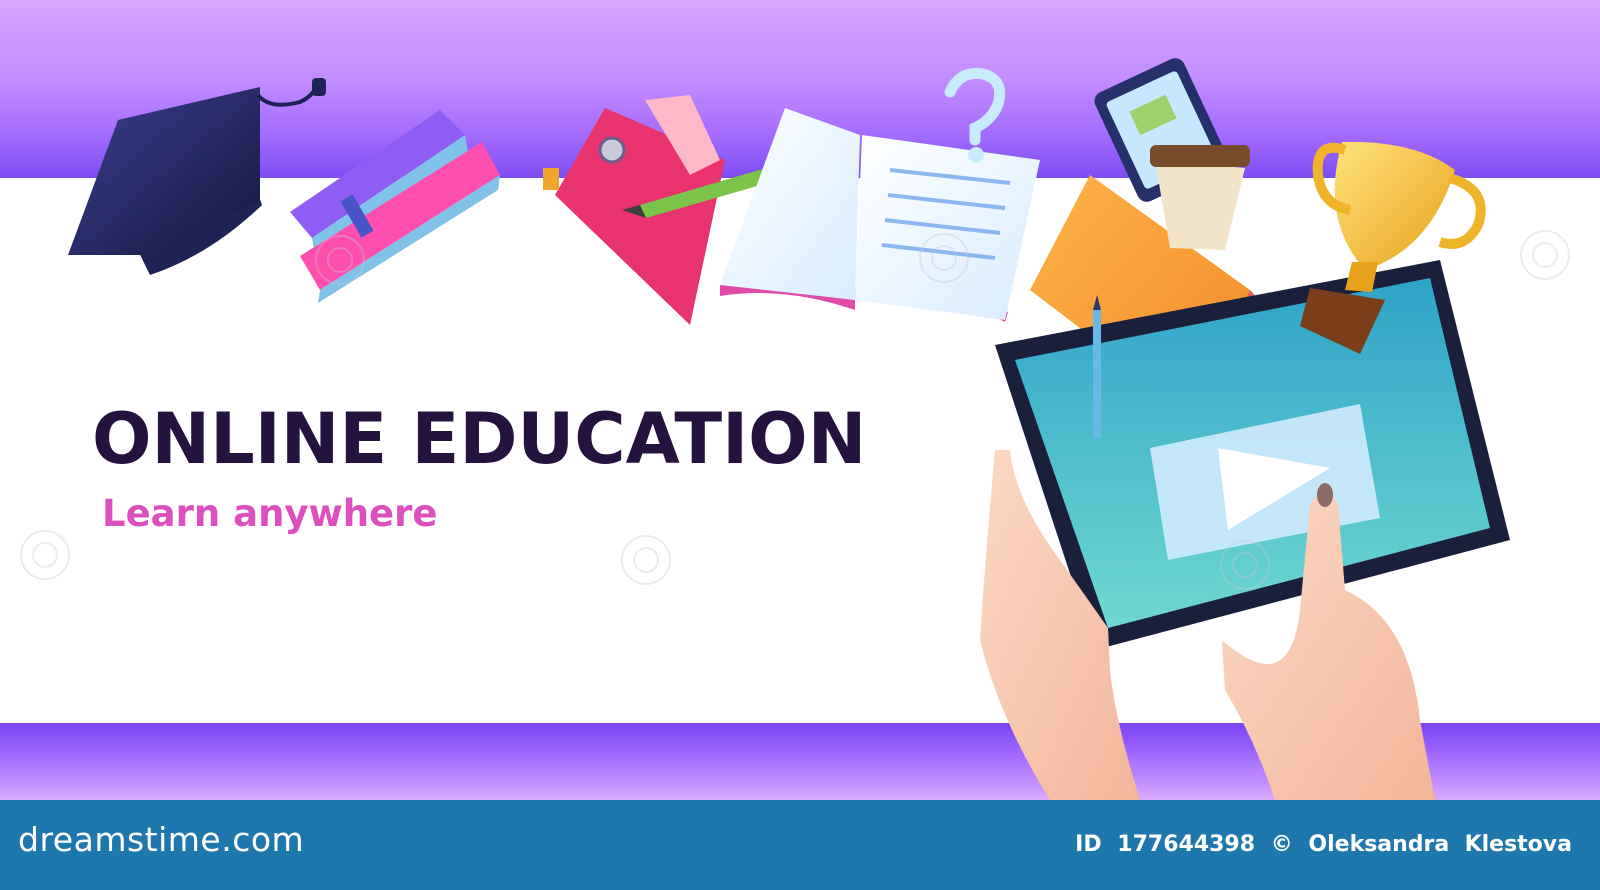  I want to click on copyright-symbol: ©, so click(1281, 844).